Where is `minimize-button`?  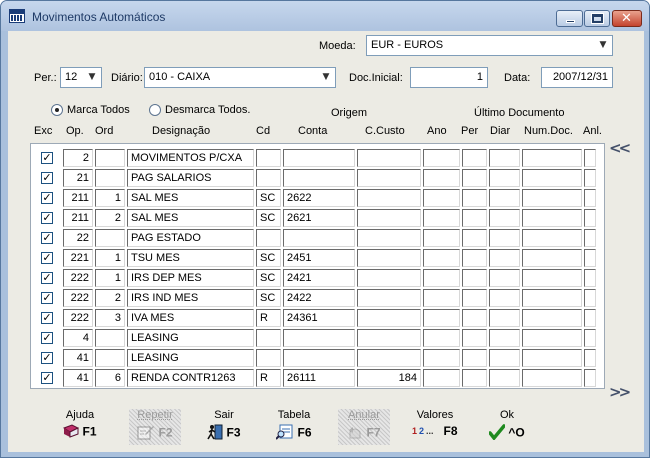
minimize-button is located at coordinates (569, 18).